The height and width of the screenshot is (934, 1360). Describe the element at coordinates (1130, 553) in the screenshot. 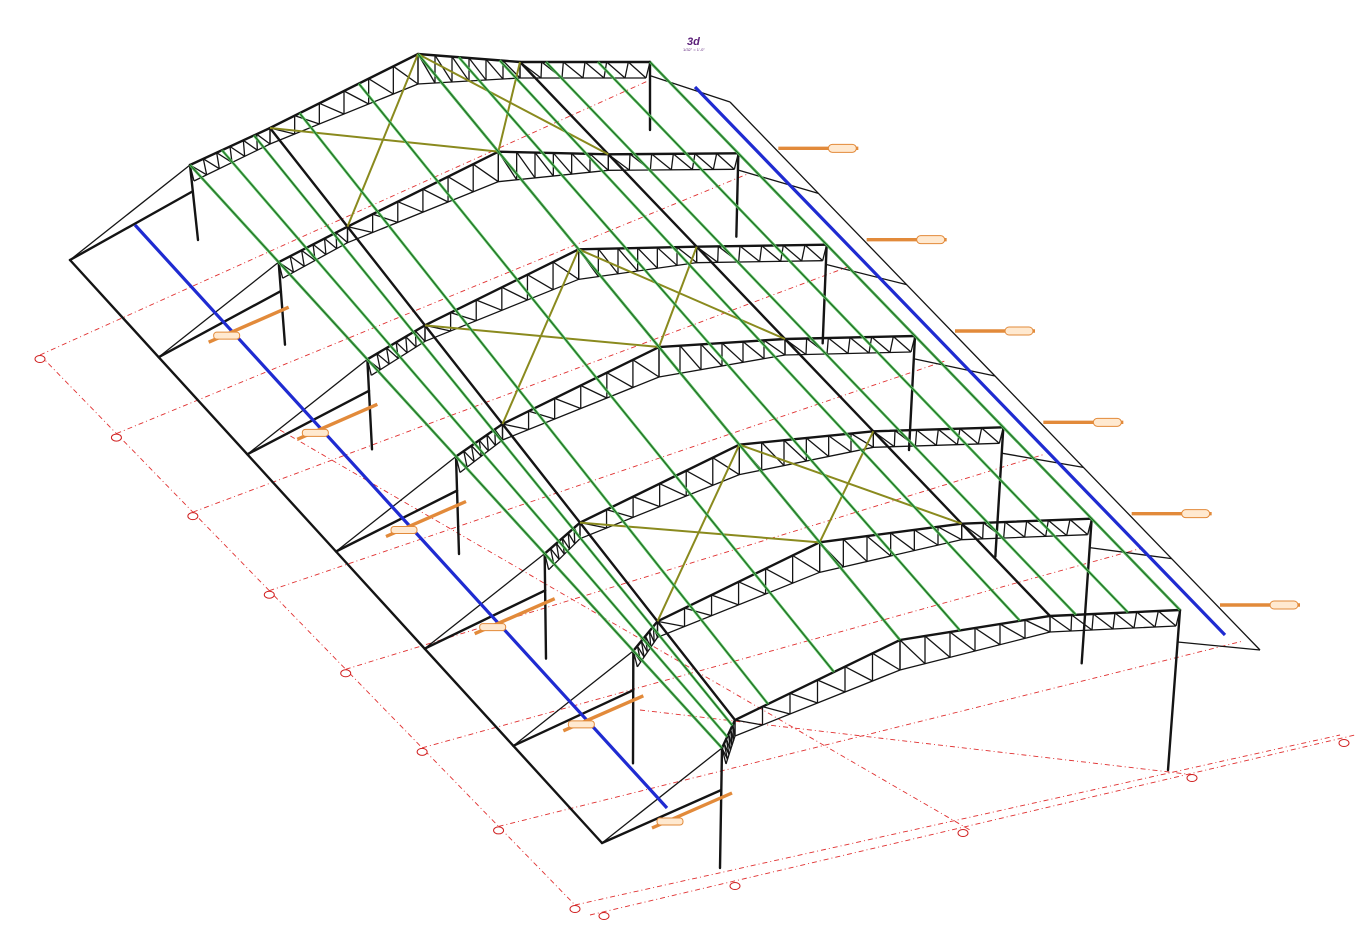

I see `canopy-arm-right` at that location.